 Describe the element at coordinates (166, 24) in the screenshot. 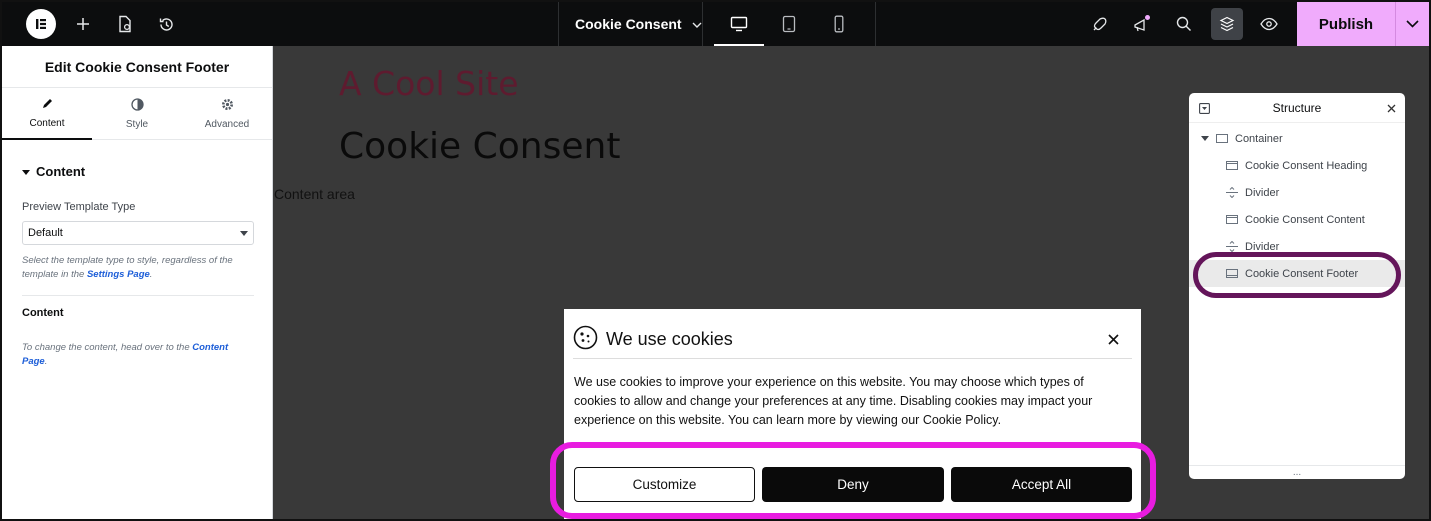

I see `history-icon` at that location.